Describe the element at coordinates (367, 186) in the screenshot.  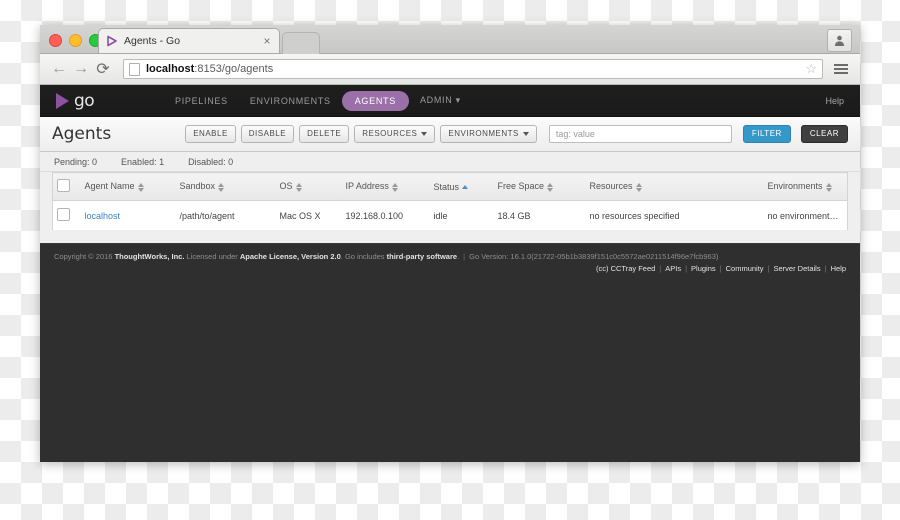
I see `column-label: IP Address` at that location.